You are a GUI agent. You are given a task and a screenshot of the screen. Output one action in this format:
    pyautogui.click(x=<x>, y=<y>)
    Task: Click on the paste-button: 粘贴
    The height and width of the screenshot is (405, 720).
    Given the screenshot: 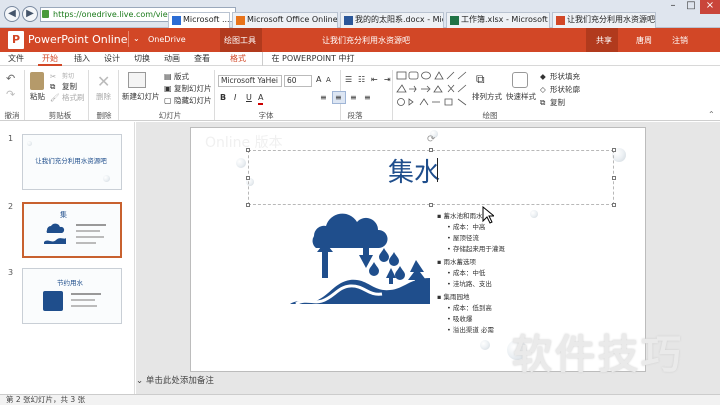 What is the action you would take?
    pyautogui.click(x=37, y=97)
    